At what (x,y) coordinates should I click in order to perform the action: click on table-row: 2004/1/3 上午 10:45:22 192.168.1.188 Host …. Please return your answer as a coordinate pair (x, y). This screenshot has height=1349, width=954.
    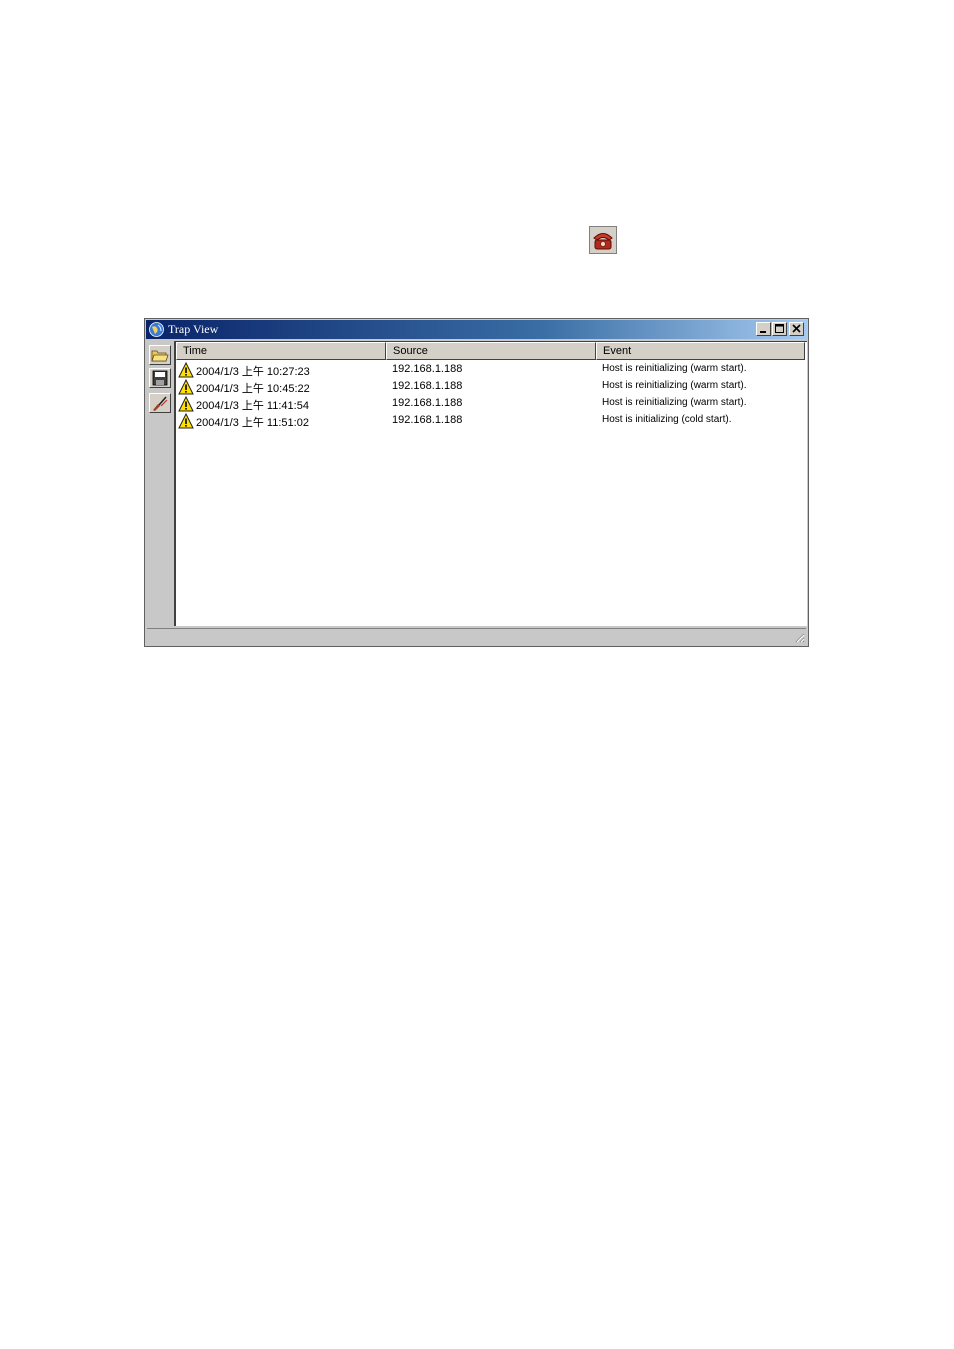
    Looking at the image, I should click on (491, 387).